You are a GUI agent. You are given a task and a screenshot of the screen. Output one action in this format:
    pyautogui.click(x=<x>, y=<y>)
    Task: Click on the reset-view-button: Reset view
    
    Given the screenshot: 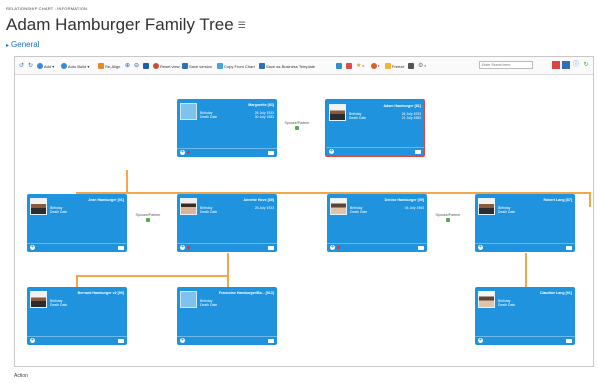 What is the action you would take?
    pyautogui.click(x=166, y=66)
    